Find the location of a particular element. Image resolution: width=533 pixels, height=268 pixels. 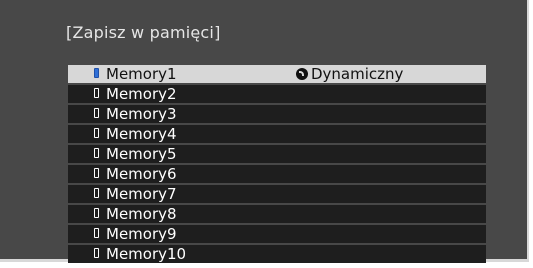

memory-slot-6: Memory6 is located at coordinates (277, 174).